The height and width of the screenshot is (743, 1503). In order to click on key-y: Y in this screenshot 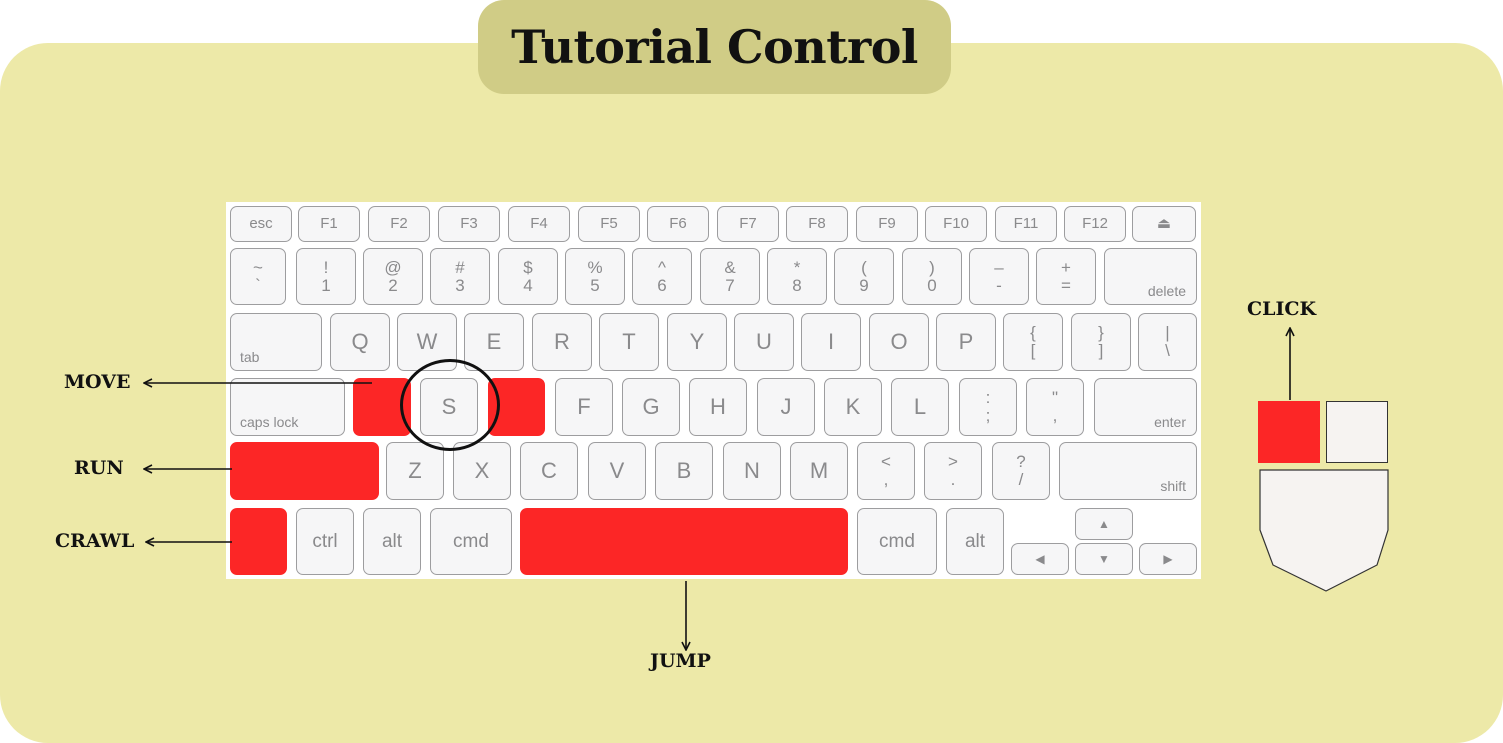, I will do `click(697, 342)`.